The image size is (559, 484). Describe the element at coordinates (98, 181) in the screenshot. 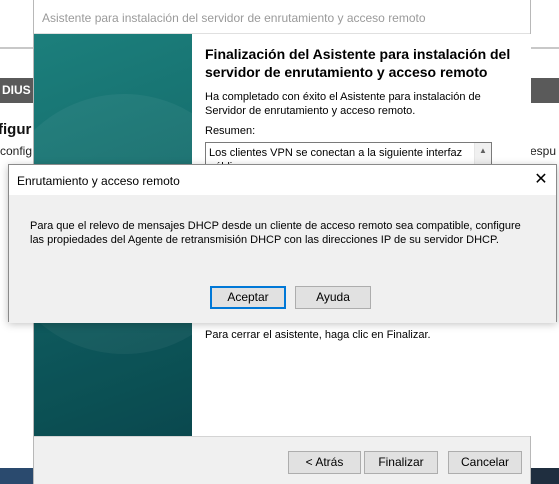

I see `dialog-title: Enrutamiento y acceso remoto` at that location.